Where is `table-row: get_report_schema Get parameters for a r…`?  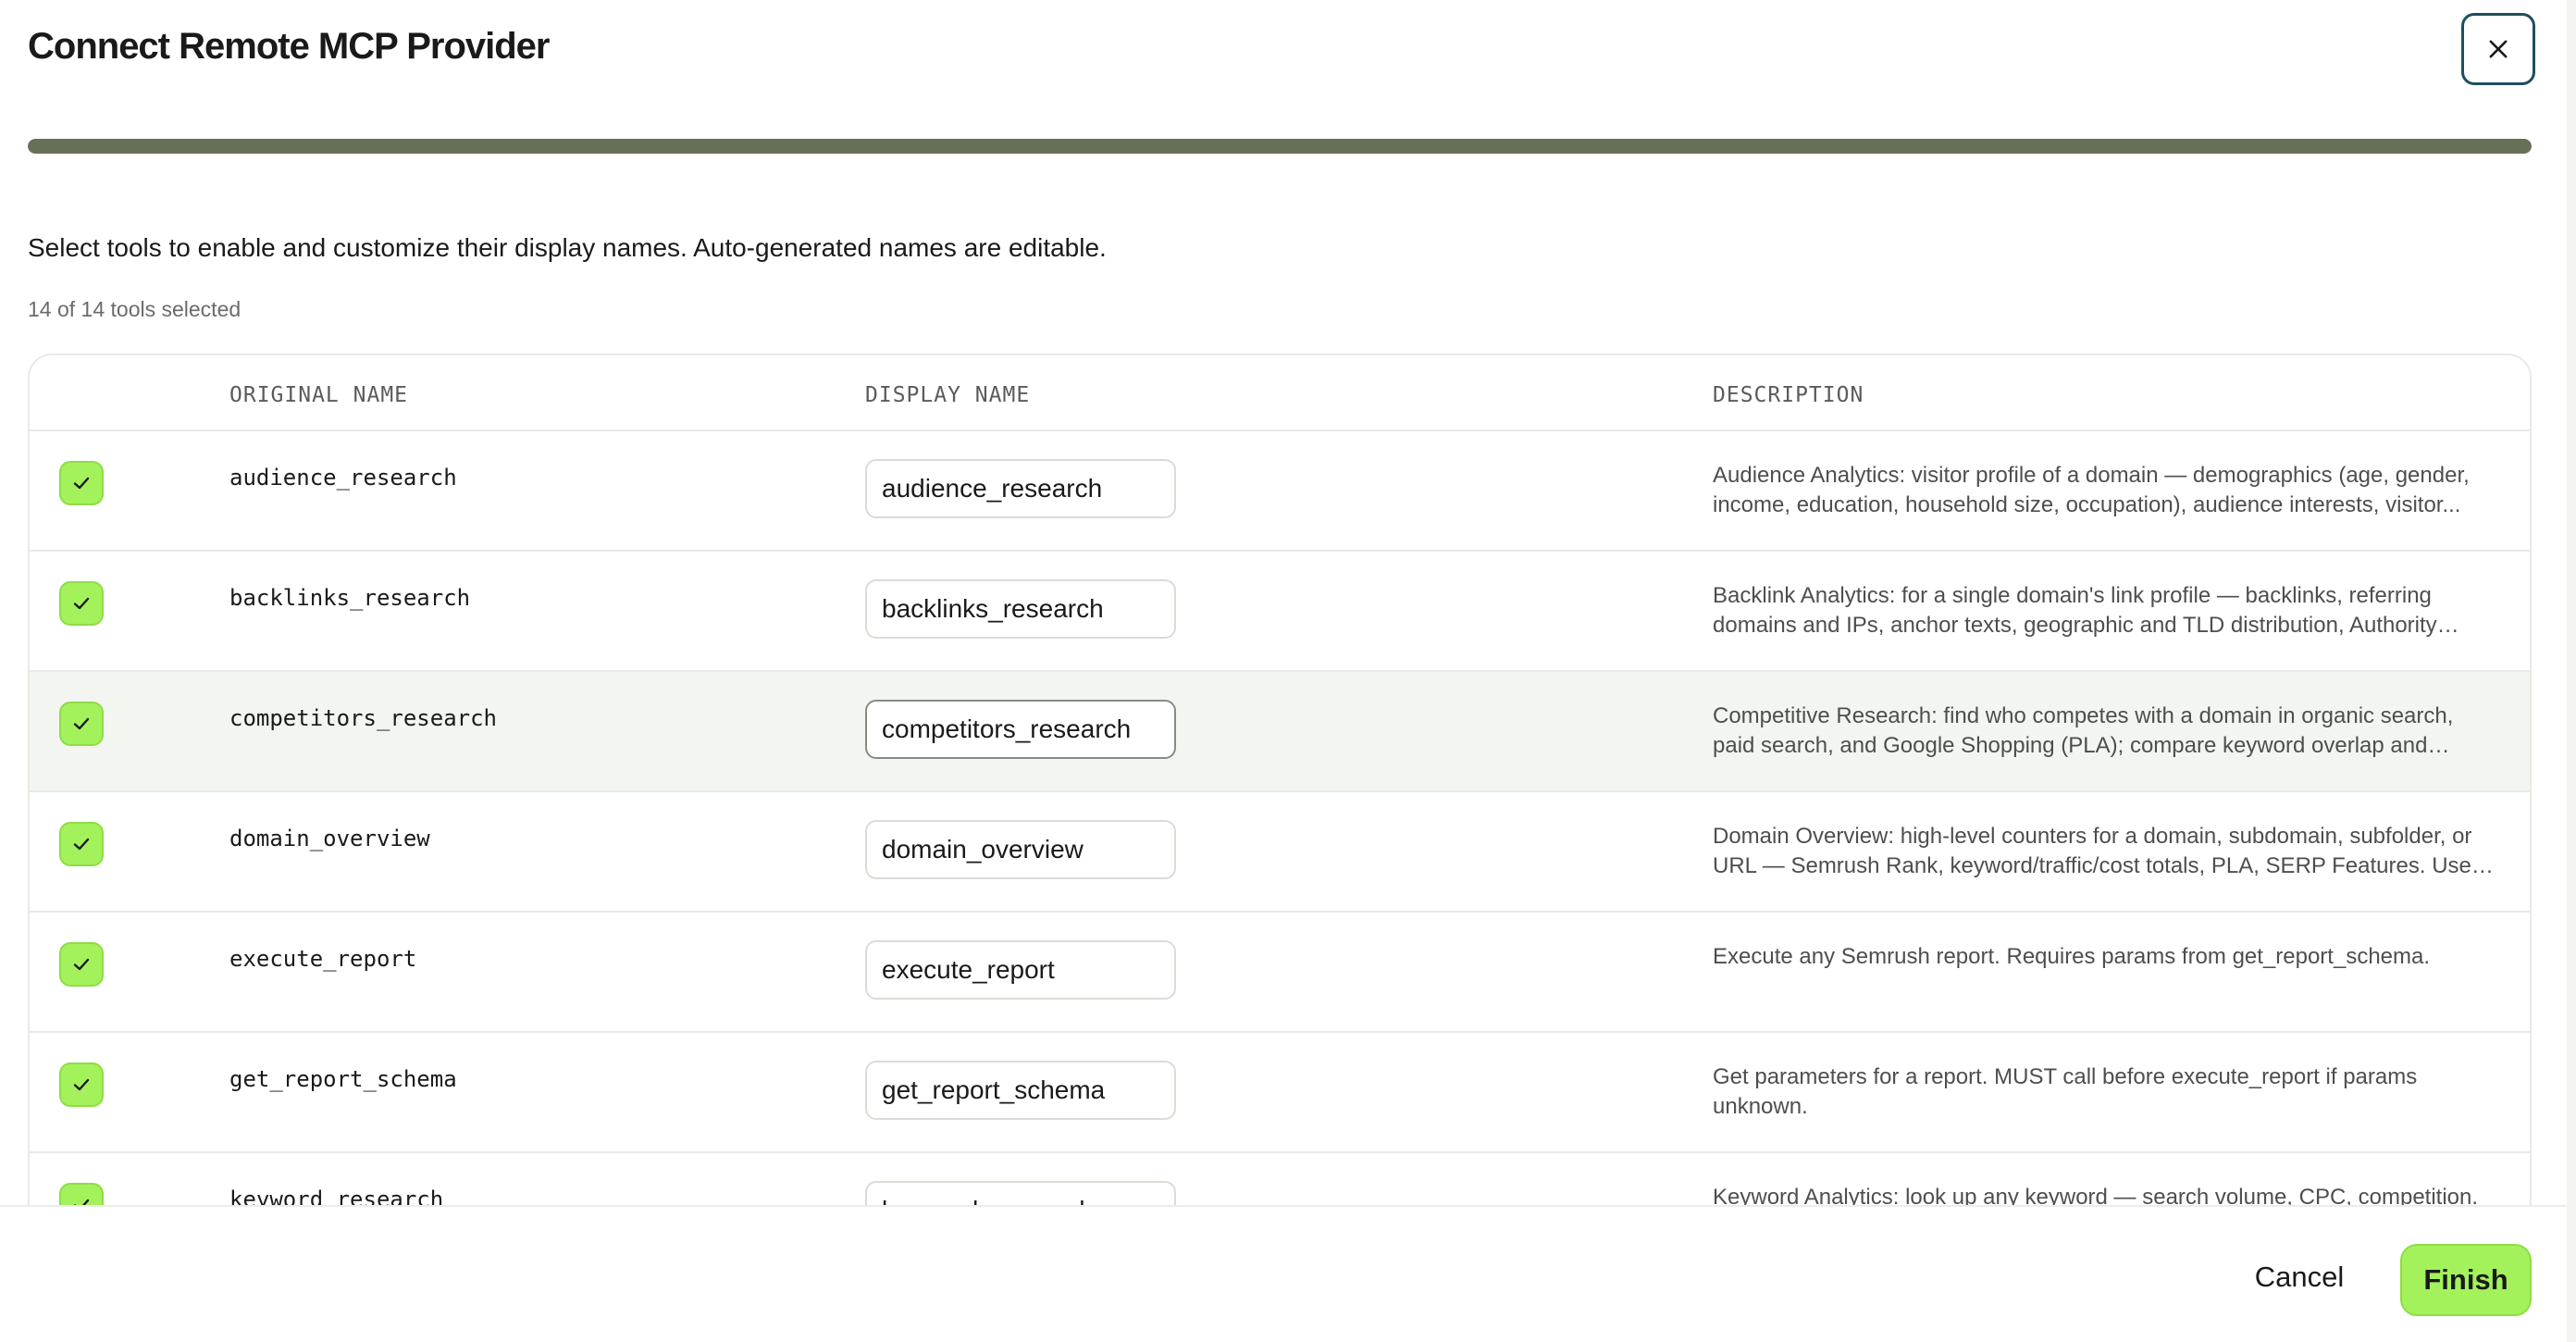
table-row: get_report_schema Get parameters for a r… is located at coordinates (1280, 1093).